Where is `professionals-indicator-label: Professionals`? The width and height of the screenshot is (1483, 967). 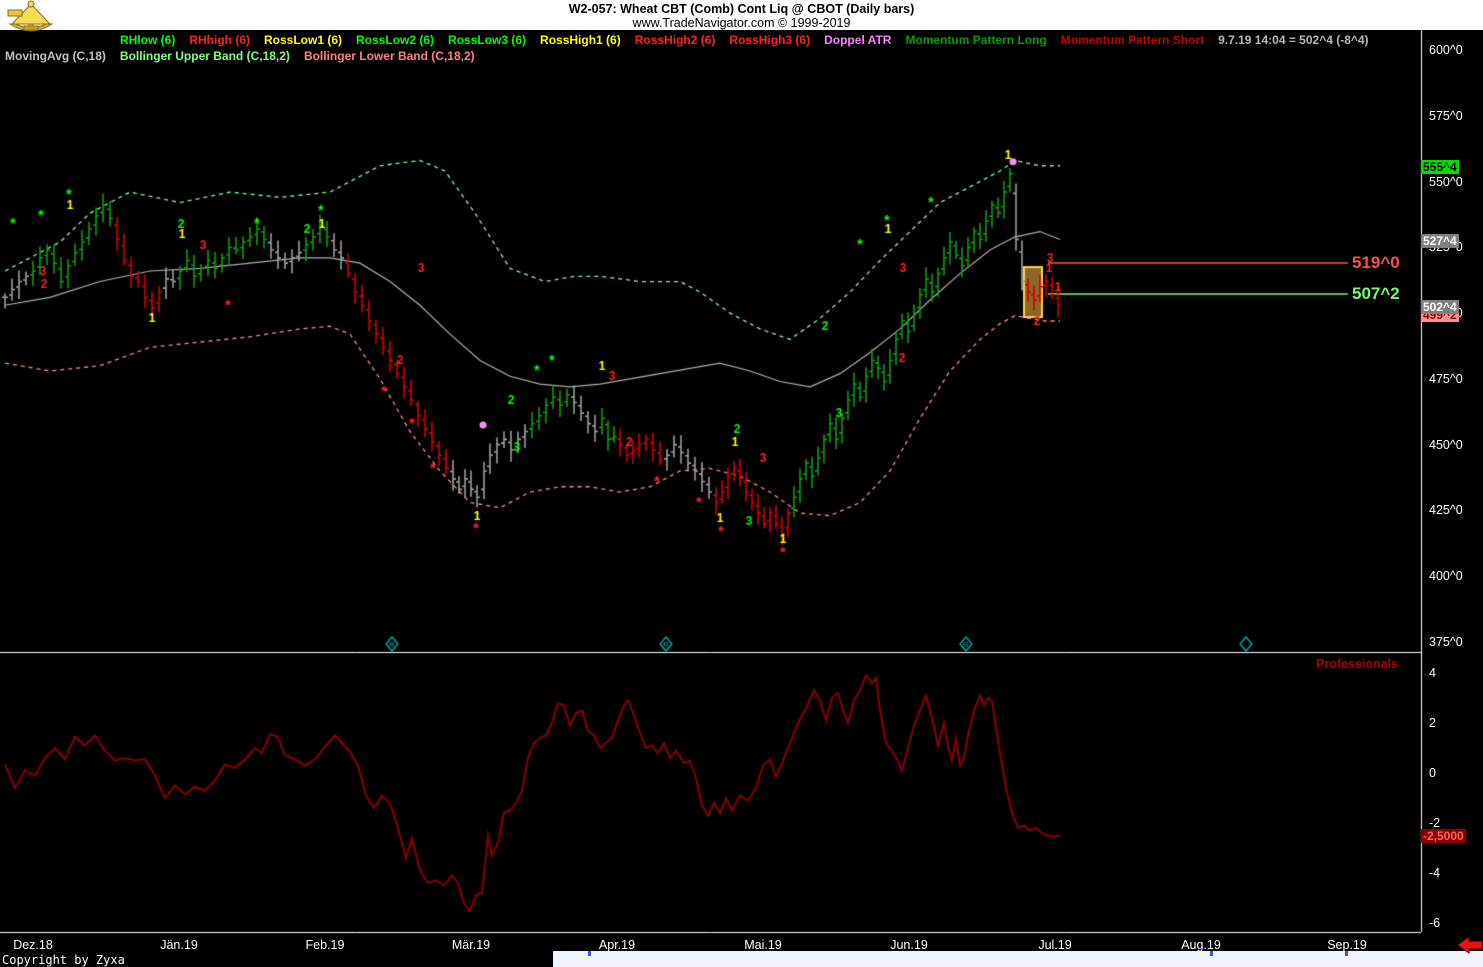
professionals-indicator-label: Professionals is located at coordinates (1357, 664).